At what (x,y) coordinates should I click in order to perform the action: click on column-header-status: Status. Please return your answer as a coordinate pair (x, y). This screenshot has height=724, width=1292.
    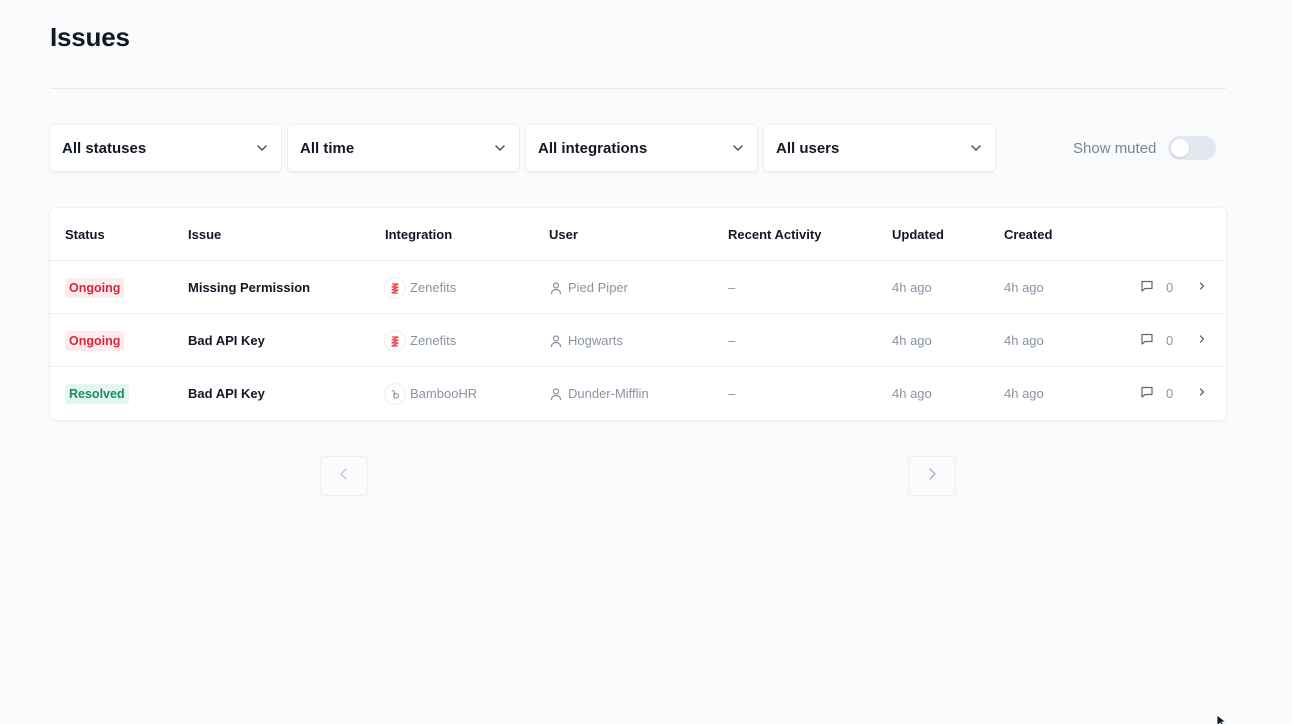
    Looking at the image, I should click on (85, 234).